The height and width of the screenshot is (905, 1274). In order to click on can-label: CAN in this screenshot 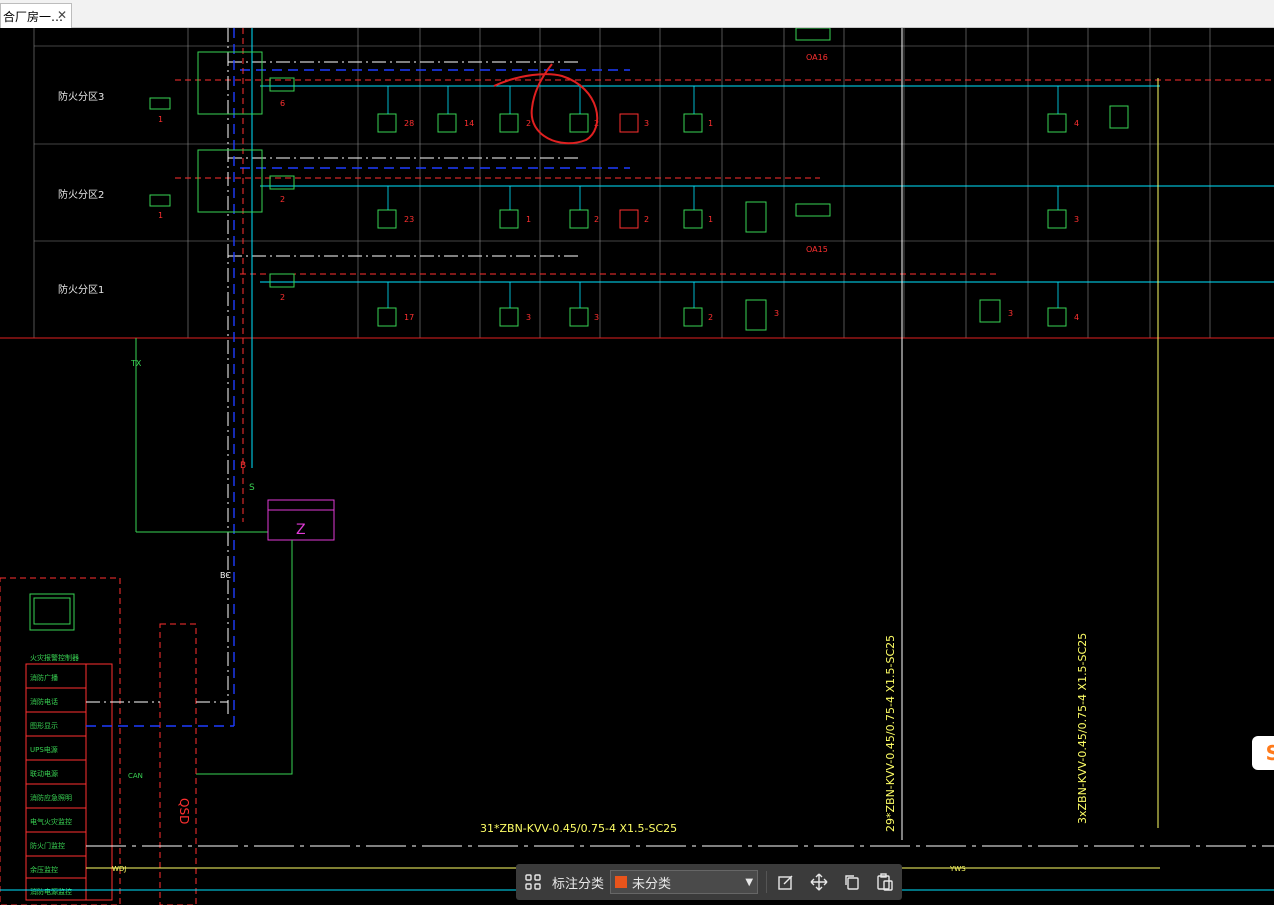, I will do `click(135, 776)`.